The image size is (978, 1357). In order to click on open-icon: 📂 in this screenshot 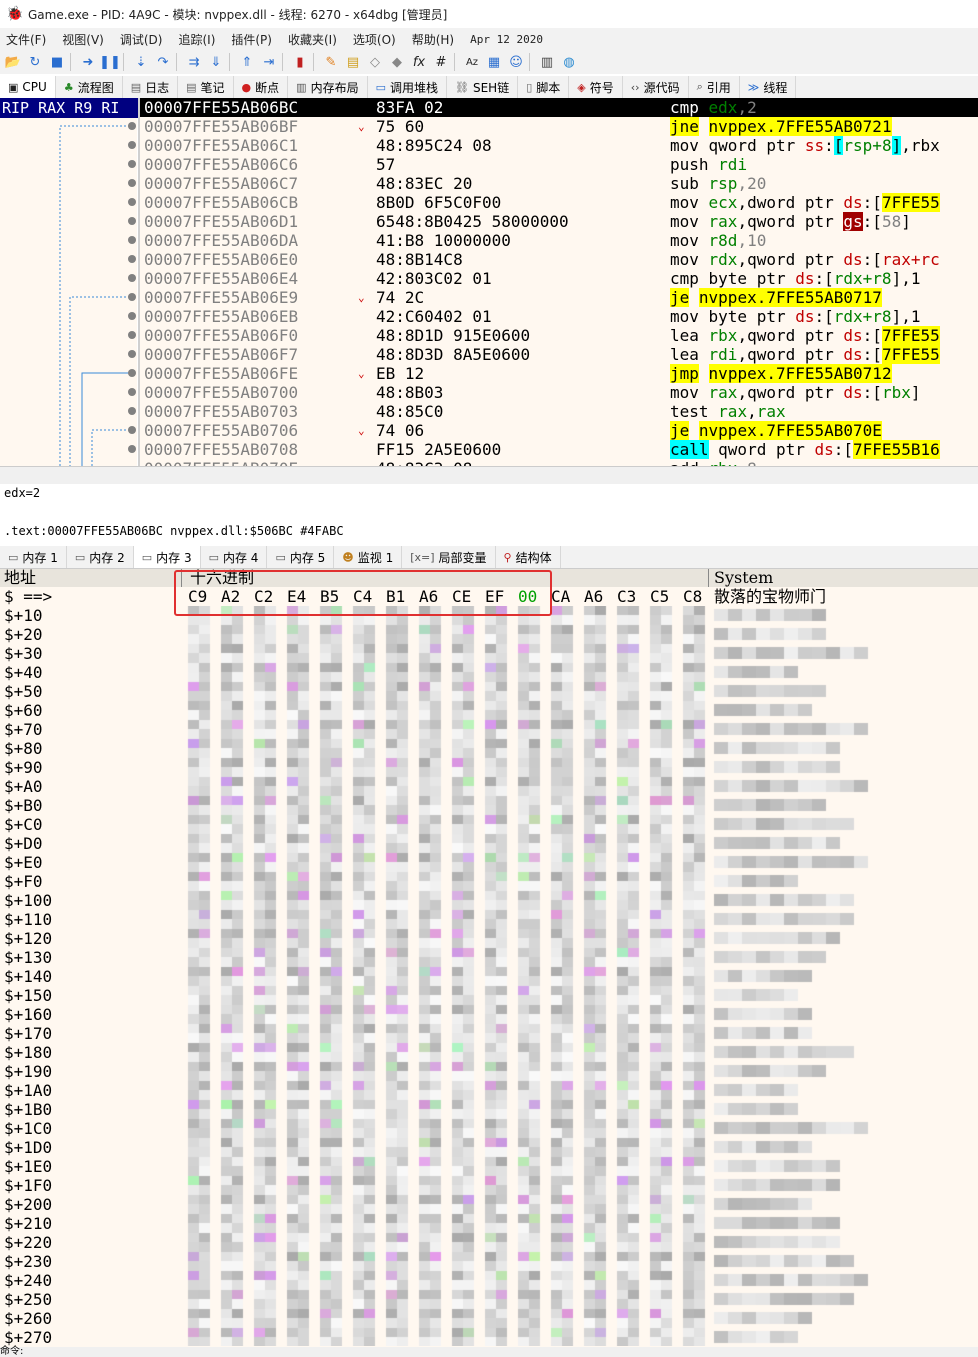, I will do `click(13, 62)`.